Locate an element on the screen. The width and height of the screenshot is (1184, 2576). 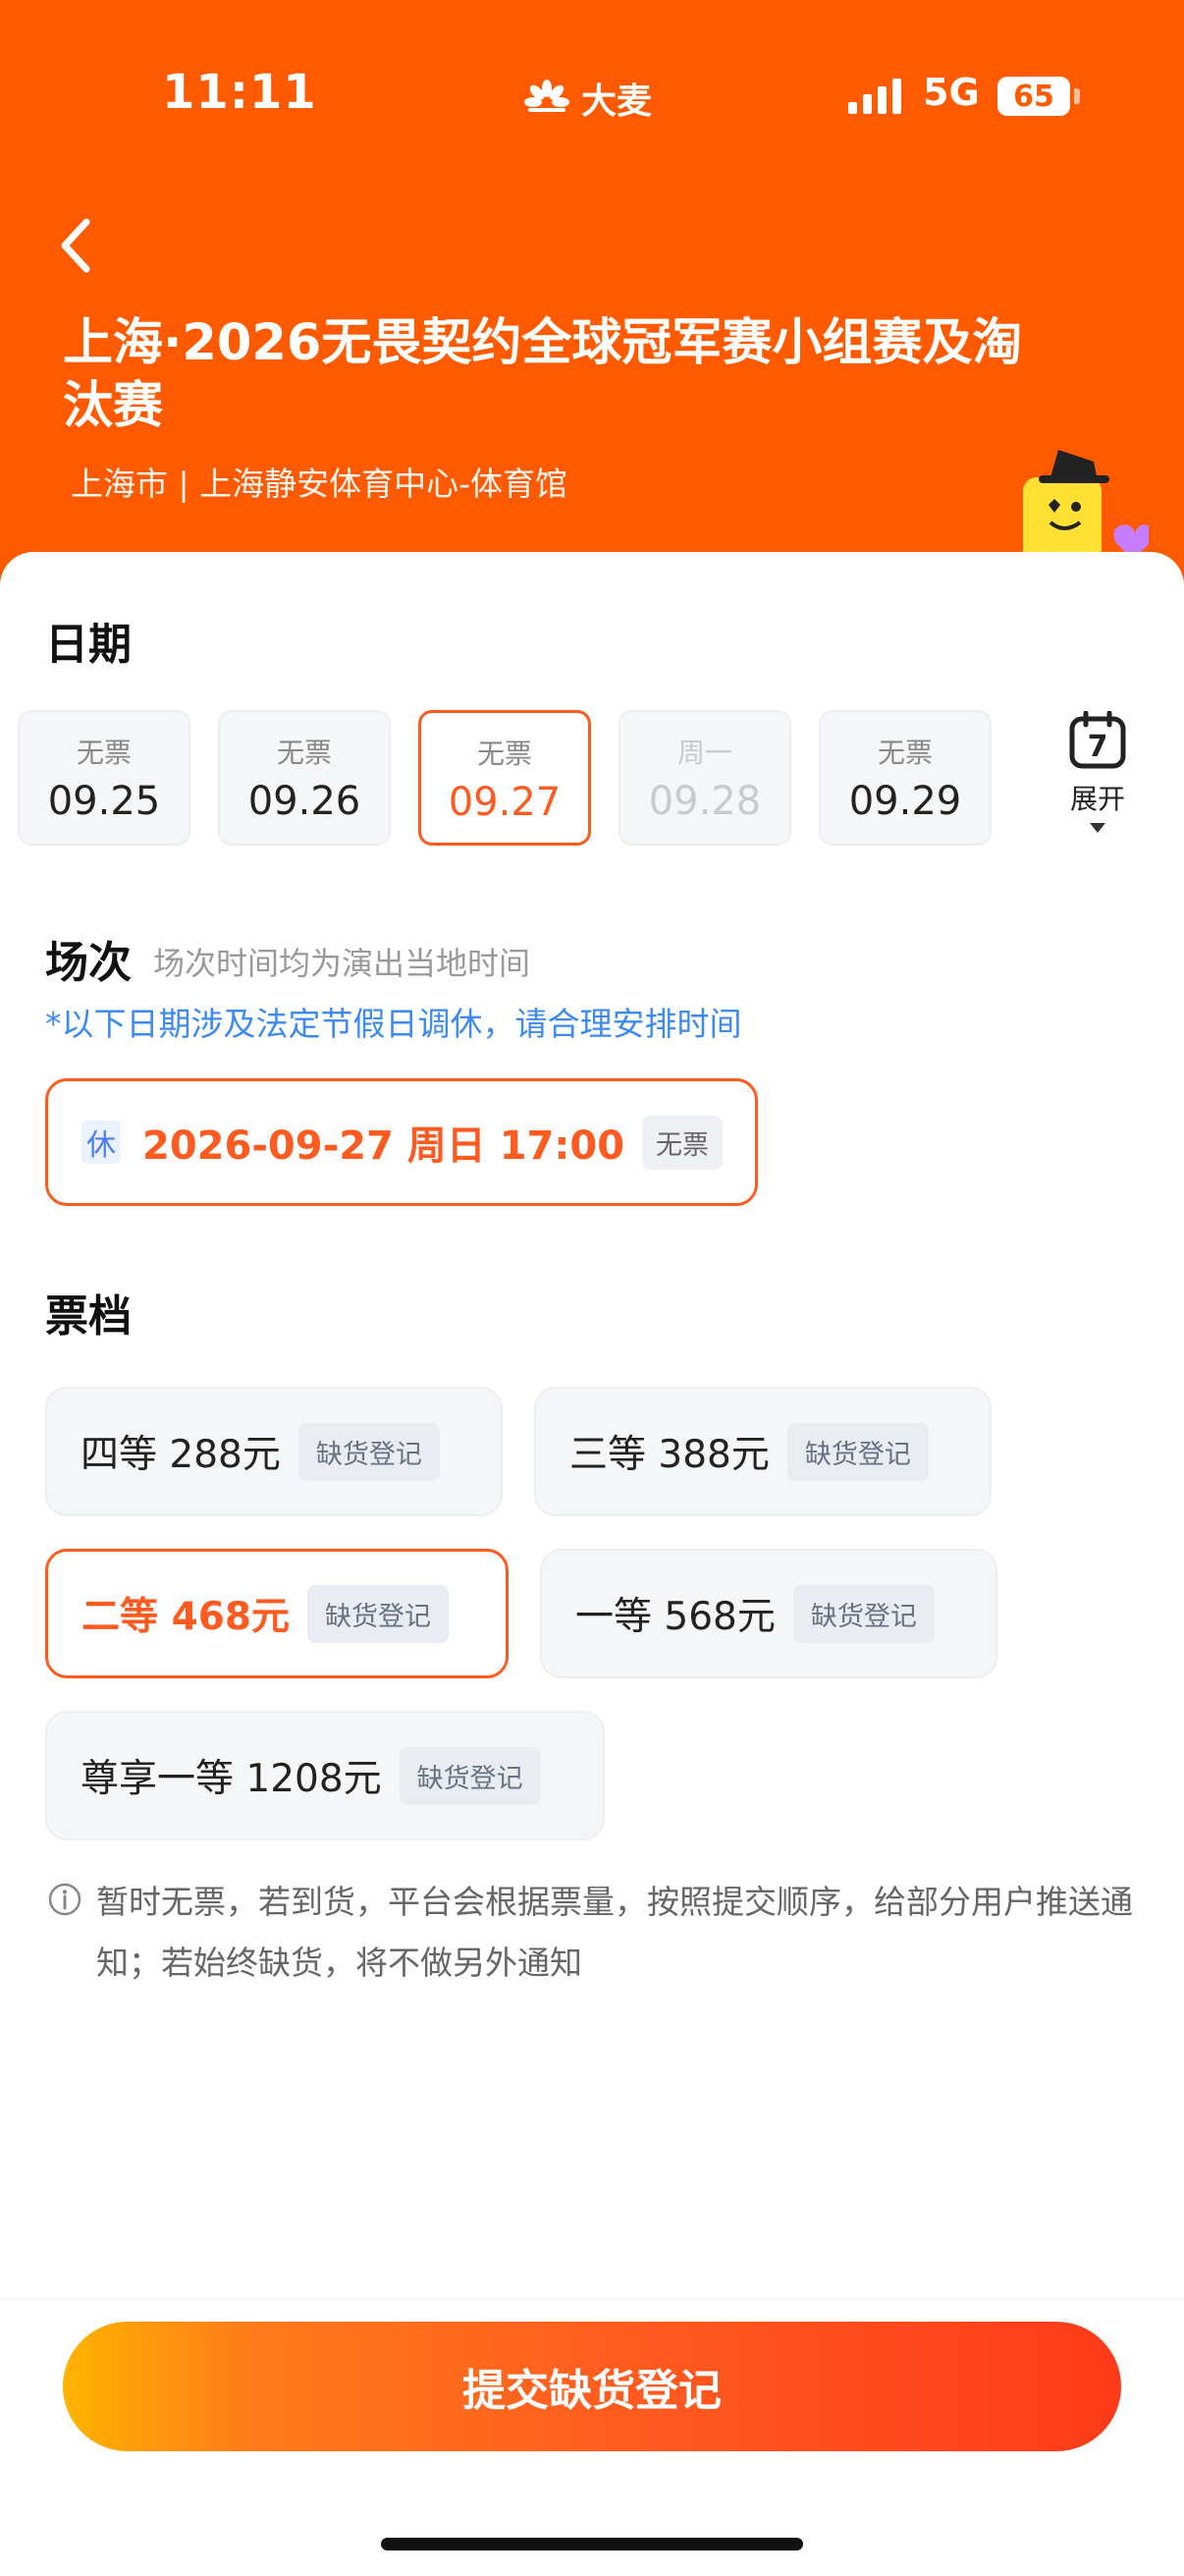
tier-heading: 票档 is located at coordinates (88, 1316).